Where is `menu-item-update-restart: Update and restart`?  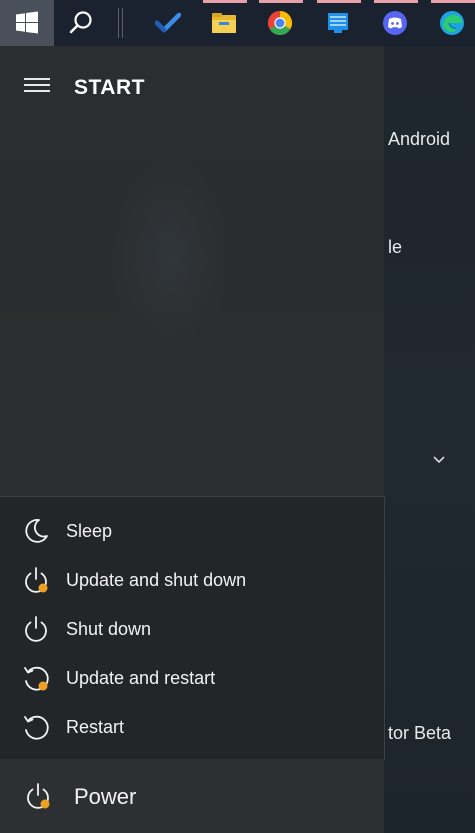
menu-item-update-restart: Update and restart is located at coordinates (192, 678).